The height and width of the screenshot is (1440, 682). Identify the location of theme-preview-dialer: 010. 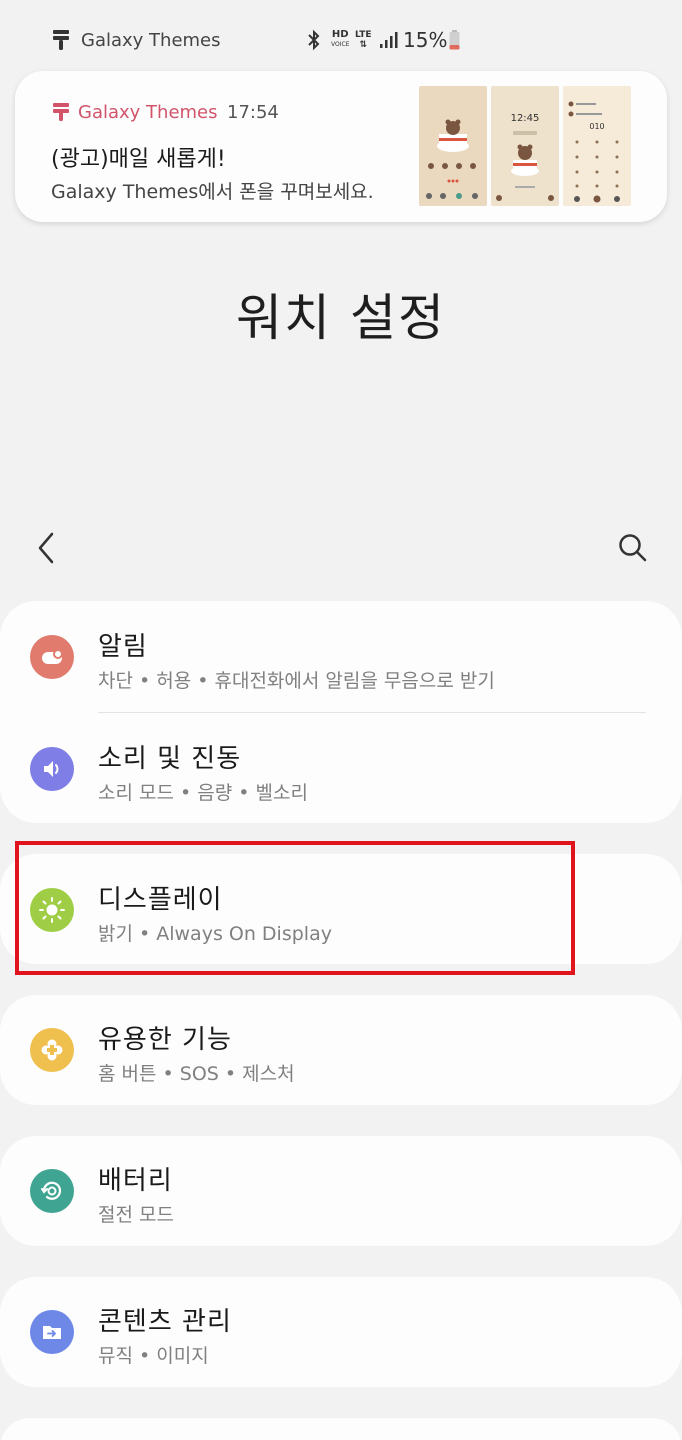
(597, 146).